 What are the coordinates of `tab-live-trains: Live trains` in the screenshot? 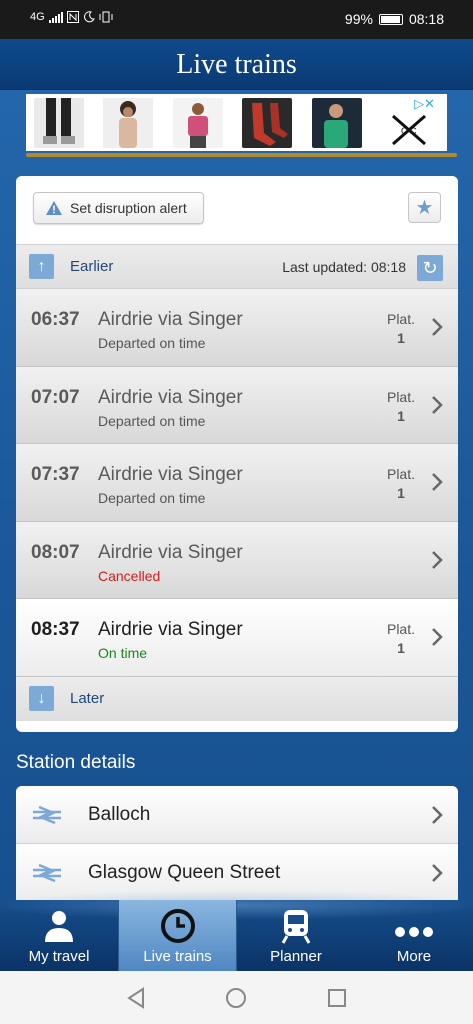 It's located at (177, 935).